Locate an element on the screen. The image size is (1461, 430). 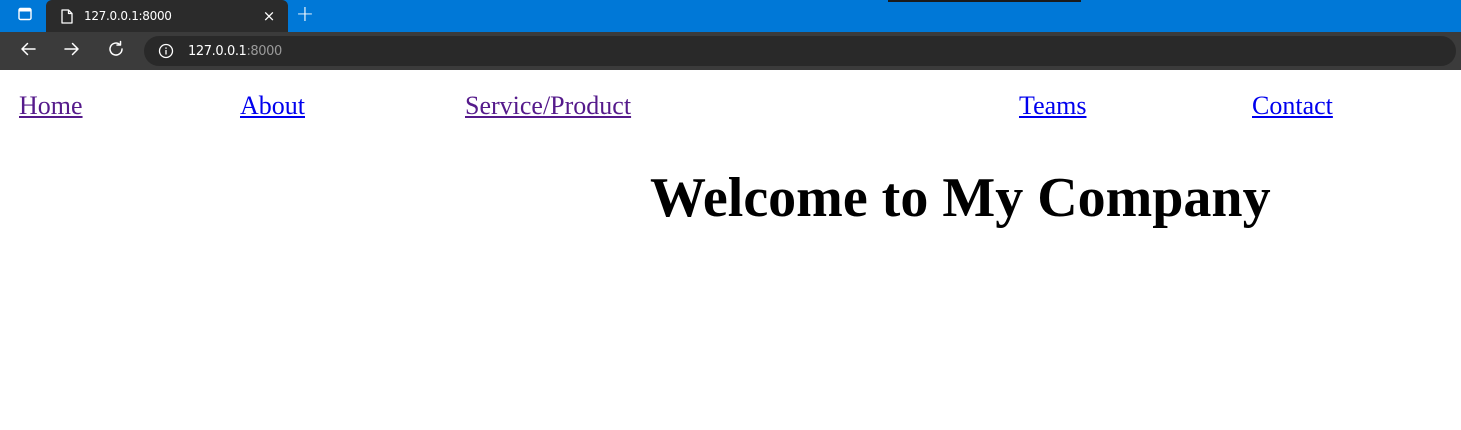
back-button is located at coordinates (28, 51).